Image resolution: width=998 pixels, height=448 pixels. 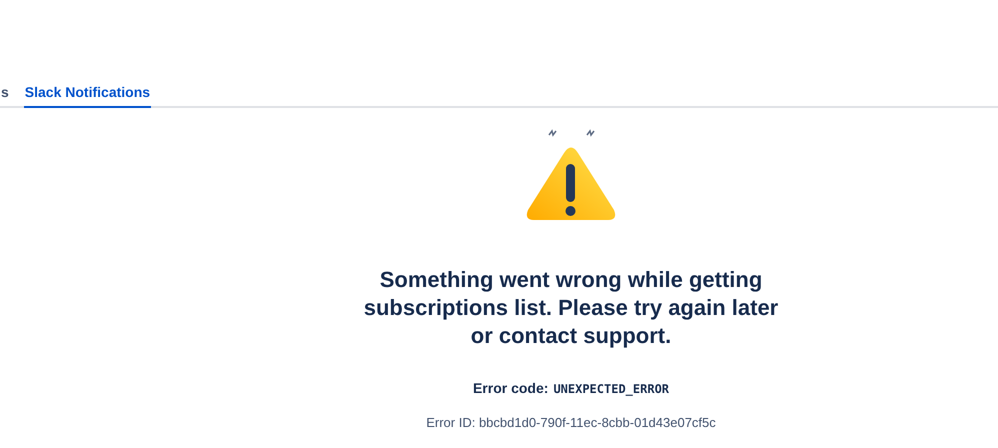 I want to click on error-message: Something went wrong while getting subscriptions list. Please try again later or contact support., so click(x=571, y=308).